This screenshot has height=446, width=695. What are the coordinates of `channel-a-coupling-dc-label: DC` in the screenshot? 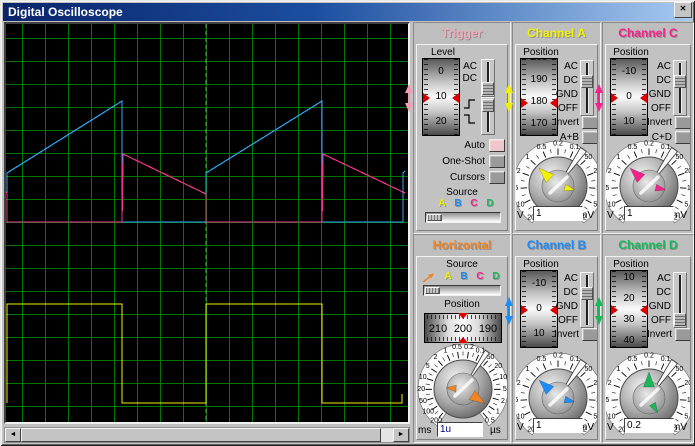 It's located at (570, 80).